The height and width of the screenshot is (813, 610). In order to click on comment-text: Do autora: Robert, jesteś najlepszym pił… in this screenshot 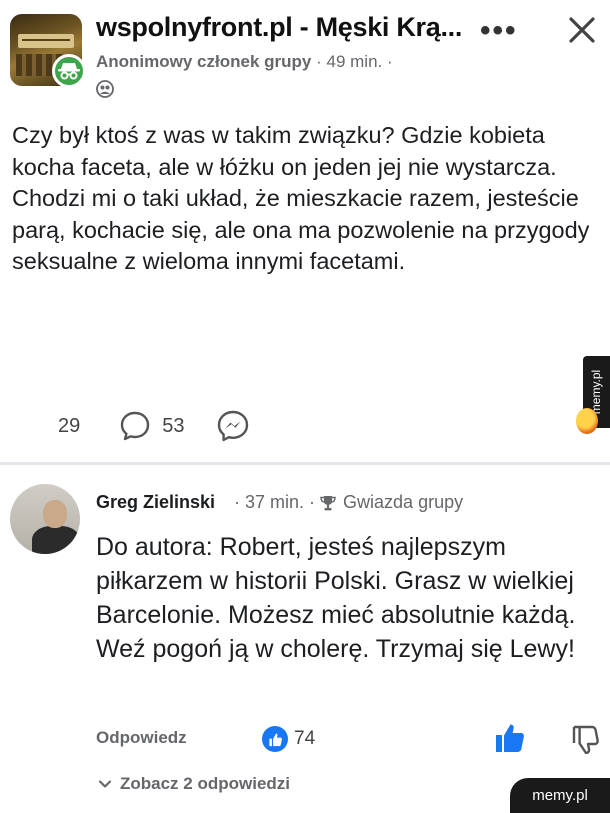, I will do `click(336, 598)`.